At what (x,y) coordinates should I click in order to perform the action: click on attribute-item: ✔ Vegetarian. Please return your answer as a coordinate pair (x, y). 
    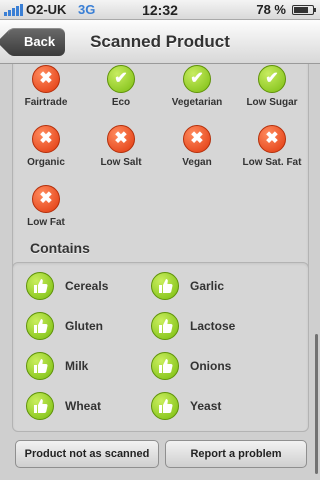
    Looking at the image, I should click on (197, 86).